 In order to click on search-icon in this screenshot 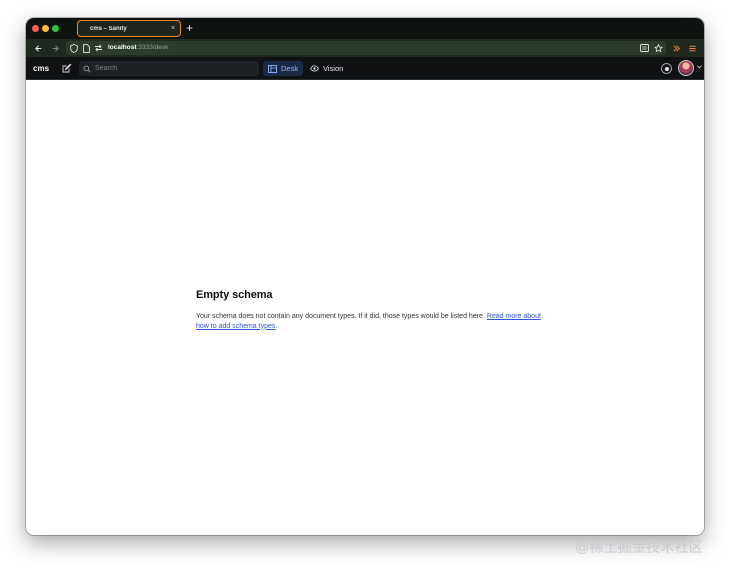, I will do `click(87, 69)`.